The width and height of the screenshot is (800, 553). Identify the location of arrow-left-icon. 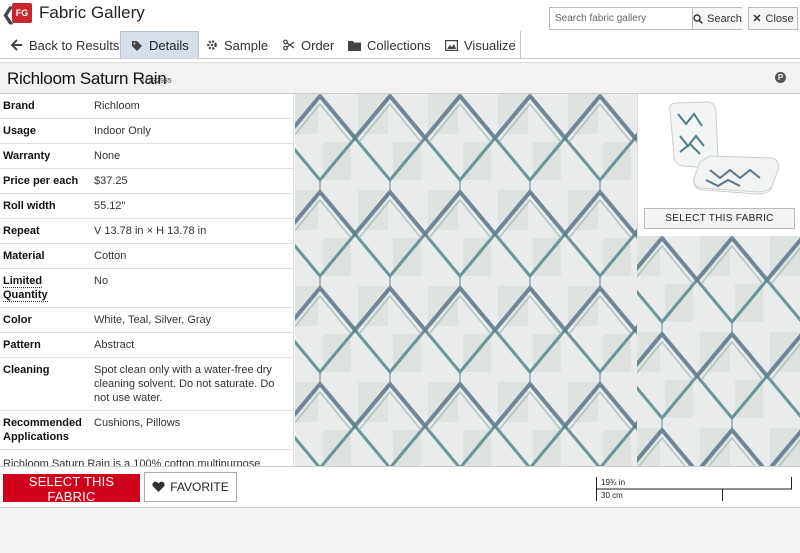
(16, 45).